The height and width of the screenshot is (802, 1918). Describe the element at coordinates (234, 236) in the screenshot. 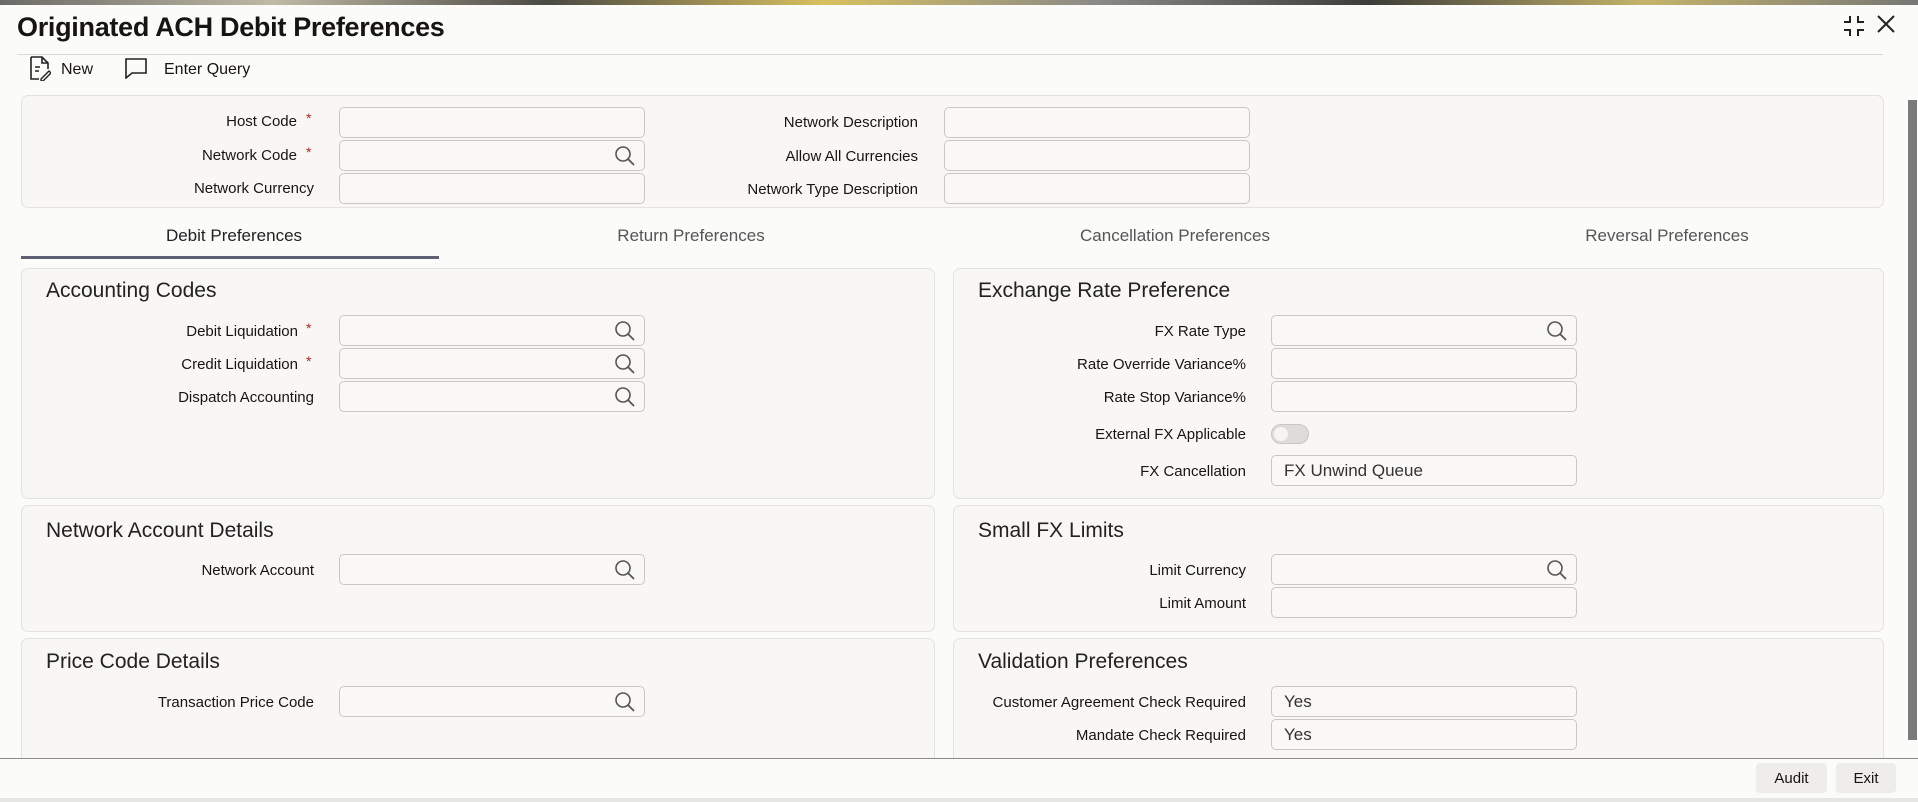

I see `tab-debit-preferences: Debit Preferences` at that location.